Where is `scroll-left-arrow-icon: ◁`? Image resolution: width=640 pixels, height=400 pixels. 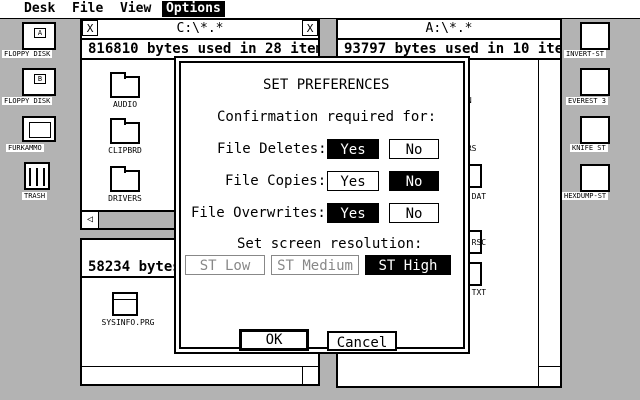 scroll-left-arrow-icon: ◁ is located at coordinates (90, 220).